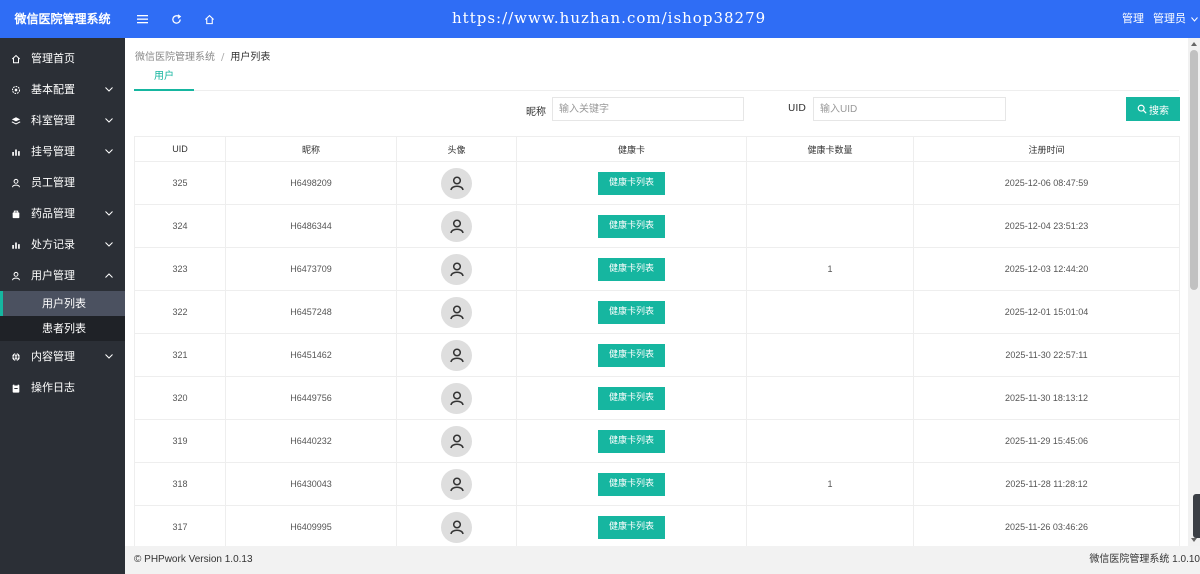 Image resolution: width=1200 pixels, height=574 pixels. What do you see at coordinates (62, 387) in the screenshot?
I see `sidebar-item-operation-log: 操作日志` at bounding box center [62, 387].